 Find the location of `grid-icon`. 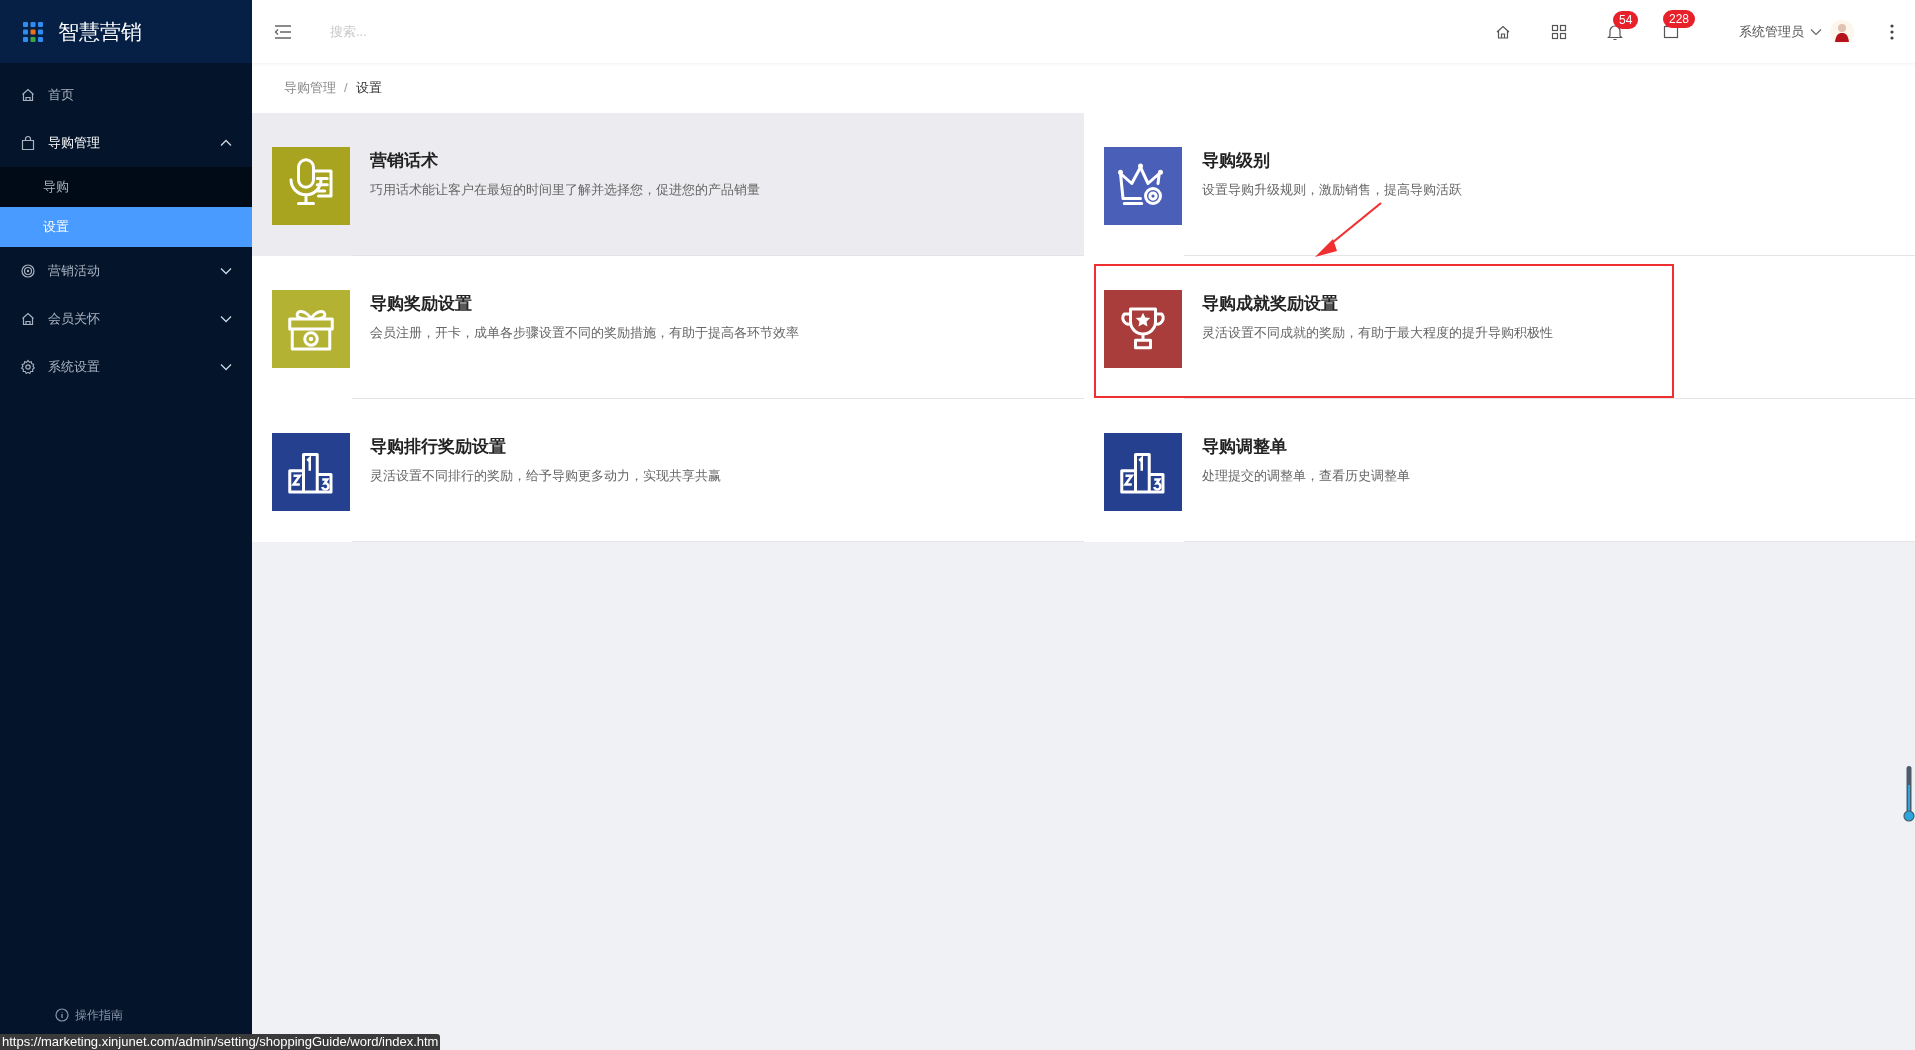

grid-icon is located at coordinates (1559, 31).